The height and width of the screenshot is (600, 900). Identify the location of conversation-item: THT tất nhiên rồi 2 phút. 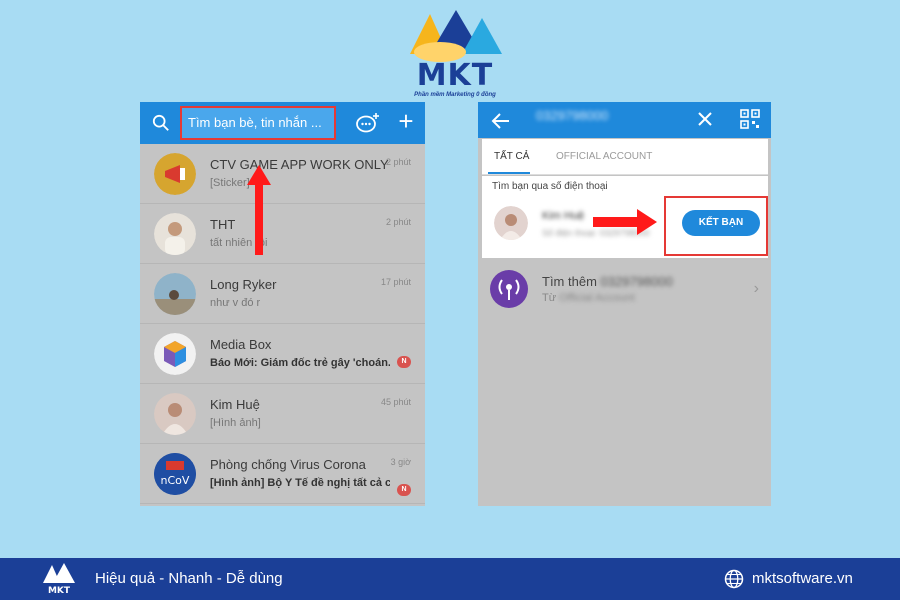
(282, 234).